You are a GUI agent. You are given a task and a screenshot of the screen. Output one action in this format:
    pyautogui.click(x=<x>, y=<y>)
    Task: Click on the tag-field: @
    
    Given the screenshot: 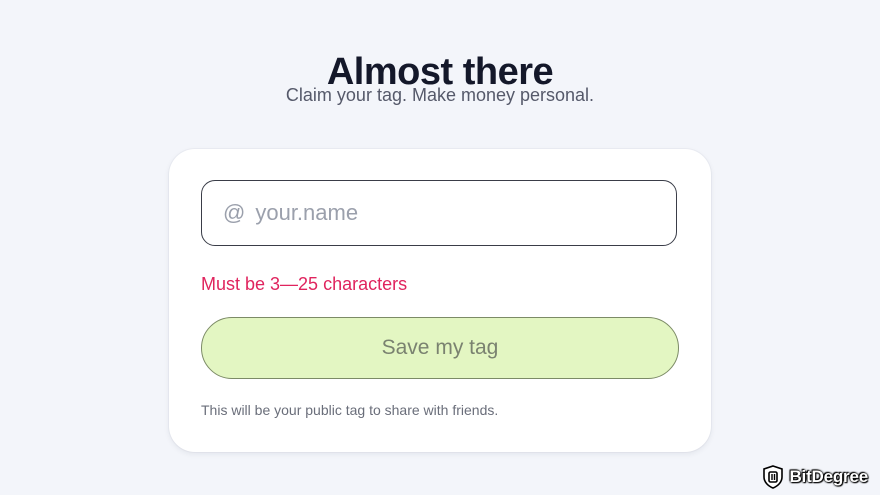 What is the action you would take?
    pyautogui.click(x=439, y=213)
    